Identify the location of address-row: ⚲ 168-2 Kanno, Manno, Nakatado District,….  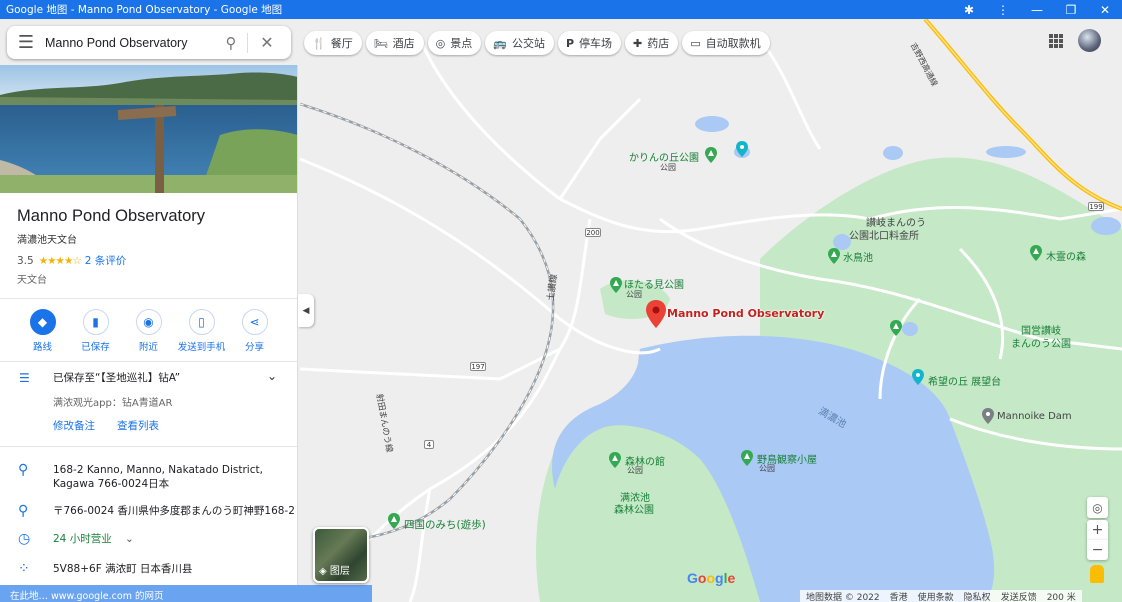
(148, 477).